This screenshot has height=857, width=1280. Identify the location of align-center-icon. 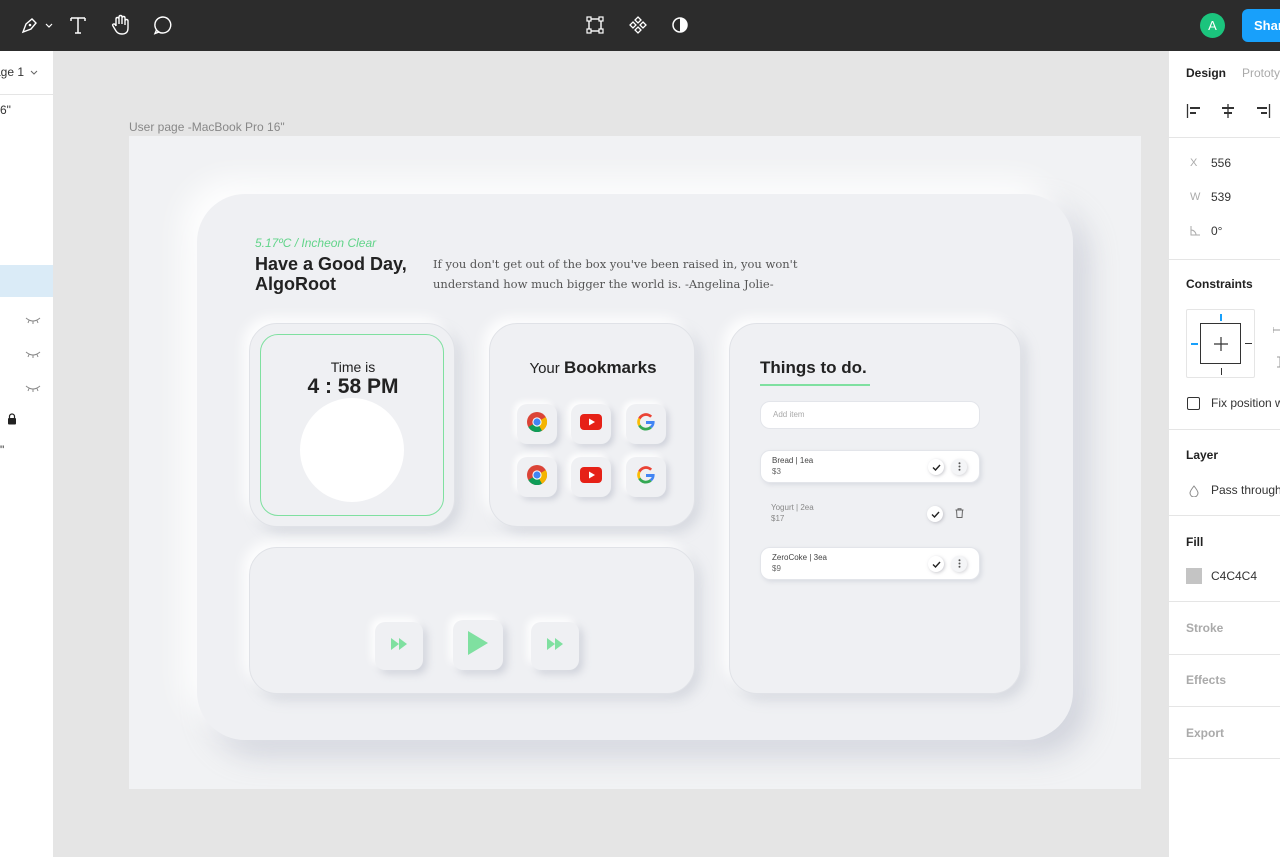
(1228, 111).